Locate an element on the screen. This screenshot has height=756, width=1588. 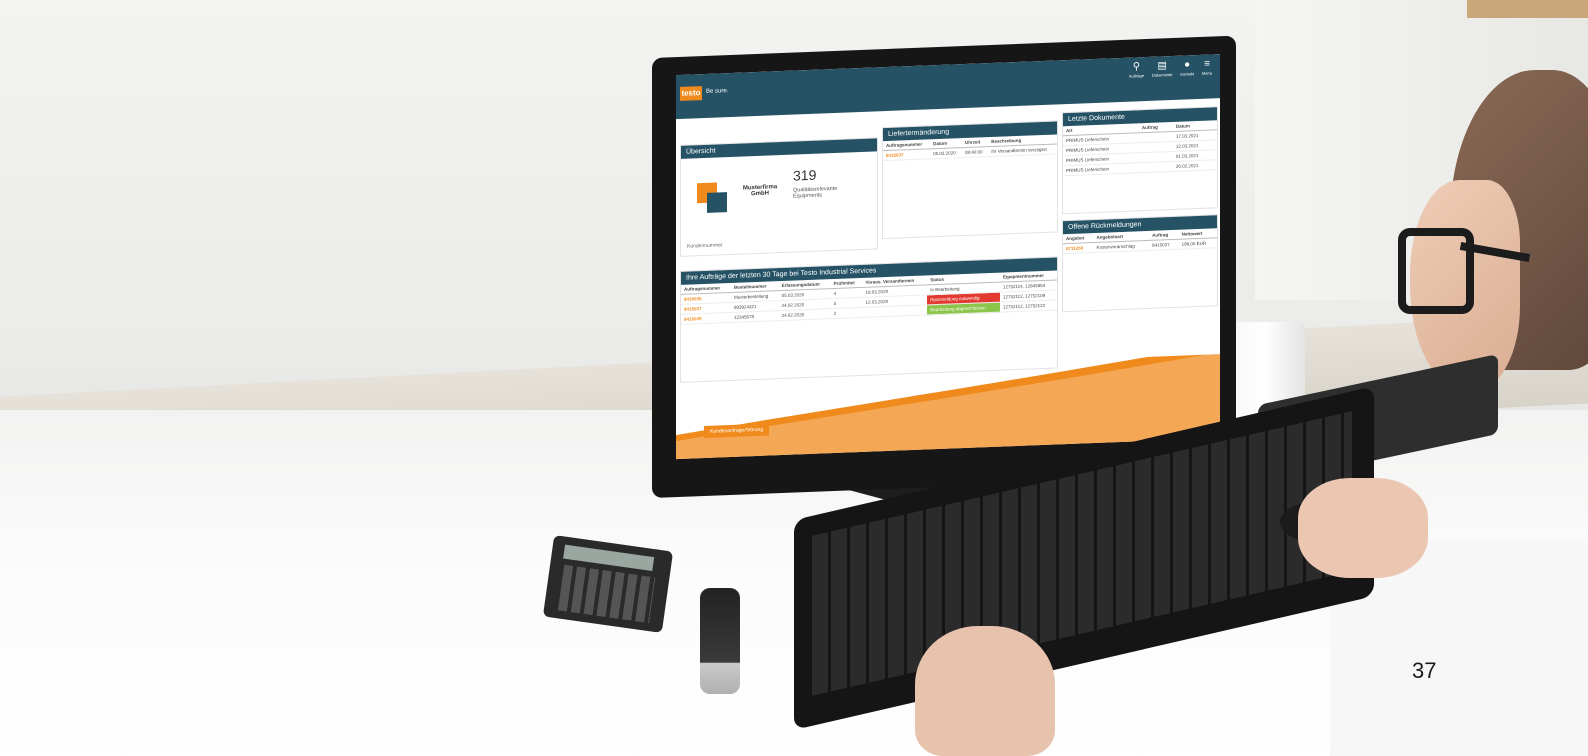
stapler is located at coordinates (720, 641).